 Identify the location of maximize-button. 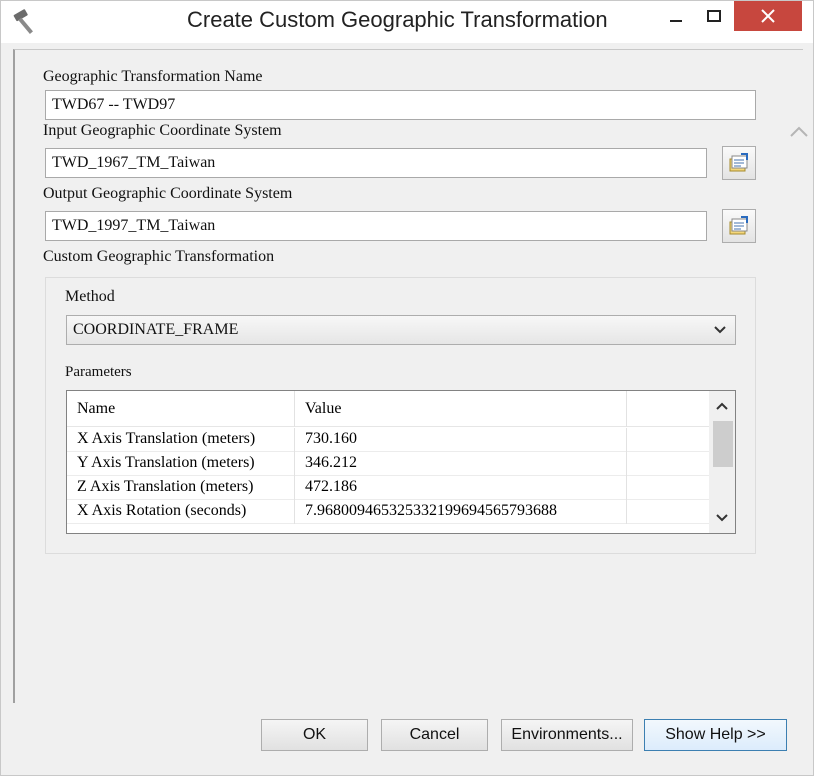
(714, 16).